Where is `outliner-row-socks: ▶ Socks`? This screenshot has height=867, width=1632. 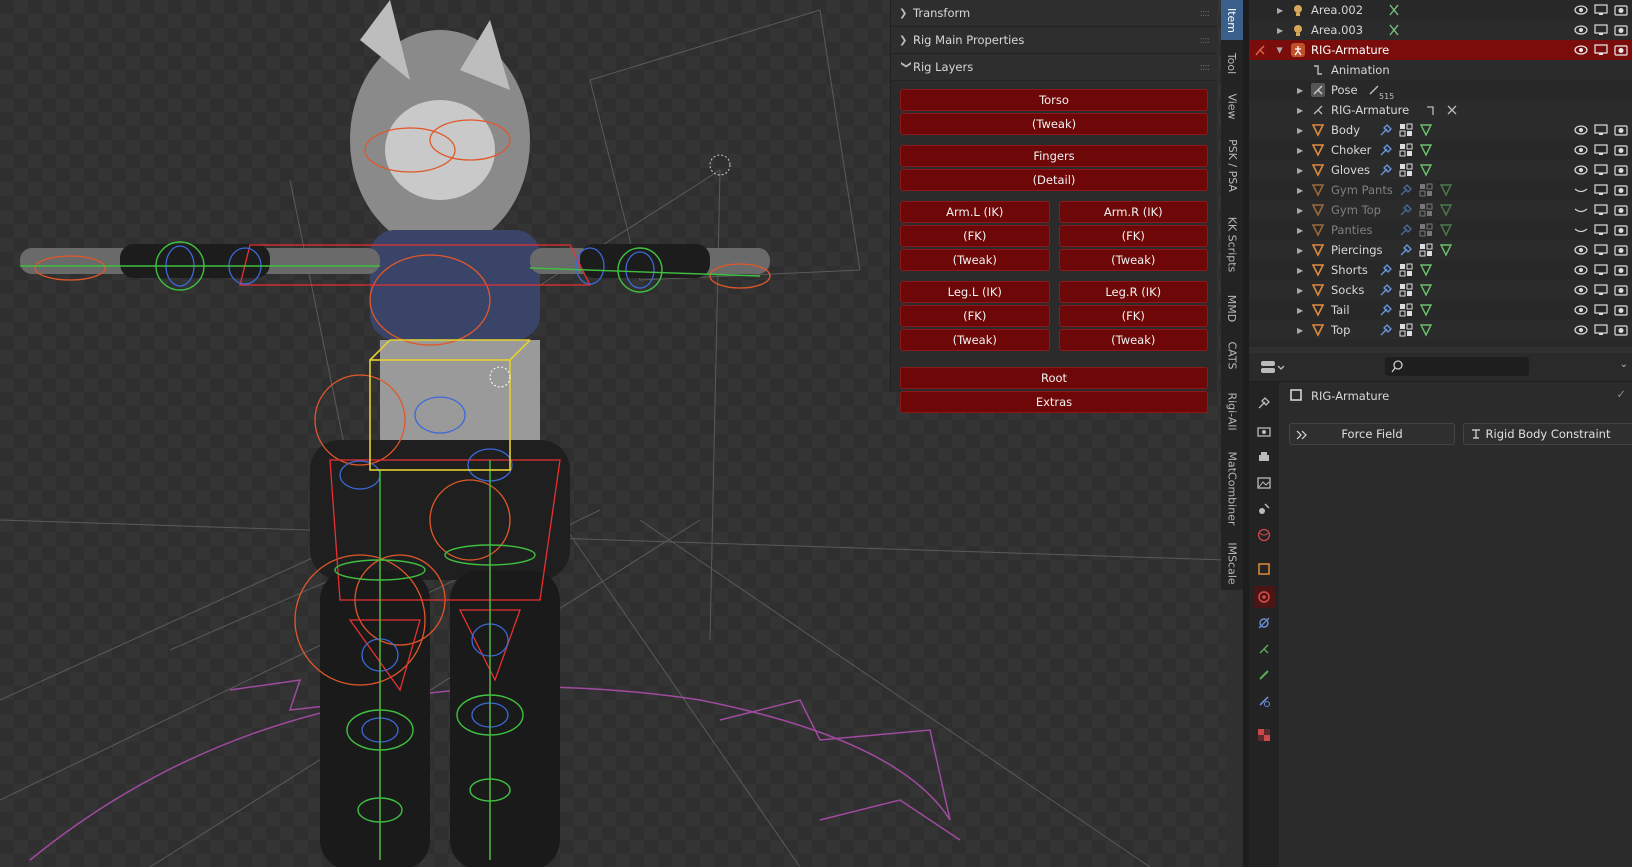
outliner-row-socks: ▶ Socks is located at coordinates (1440, 290).